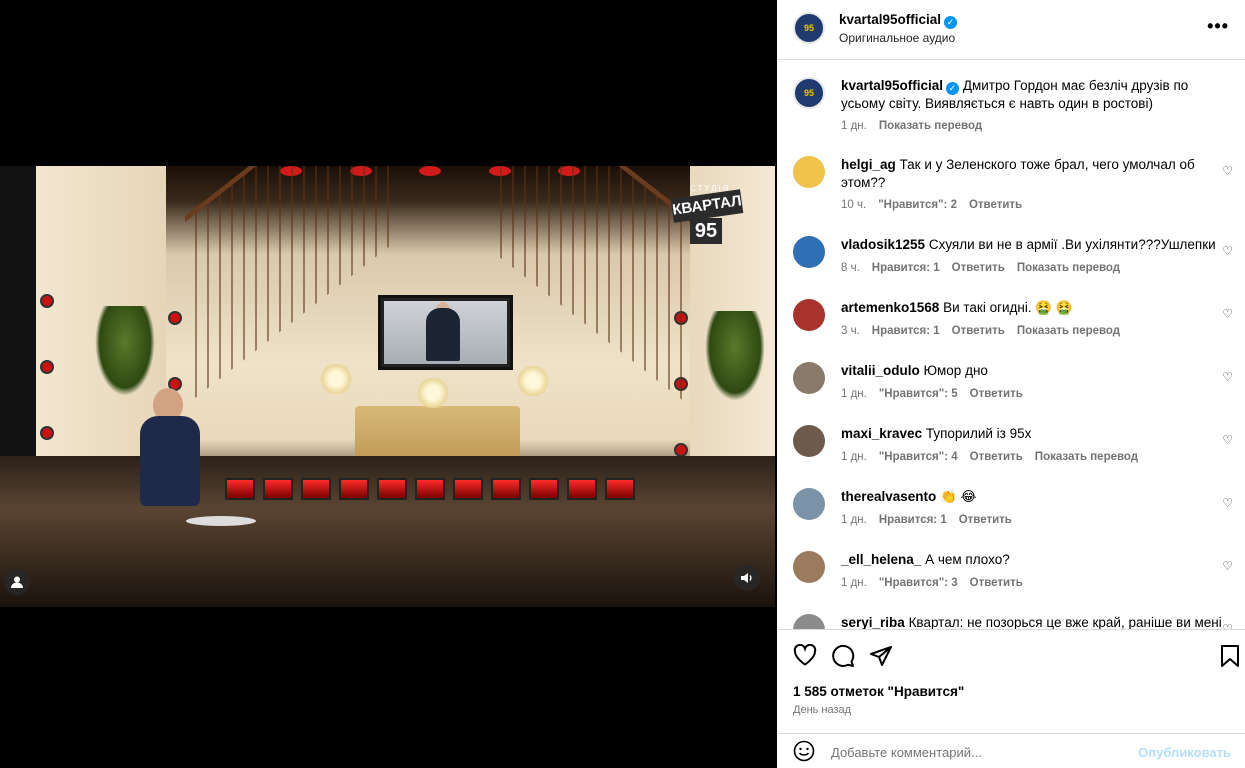 The height and width of the screenshot is (768, 1245). I want to click on comment-text: 👏 😂, so click(958, 496).